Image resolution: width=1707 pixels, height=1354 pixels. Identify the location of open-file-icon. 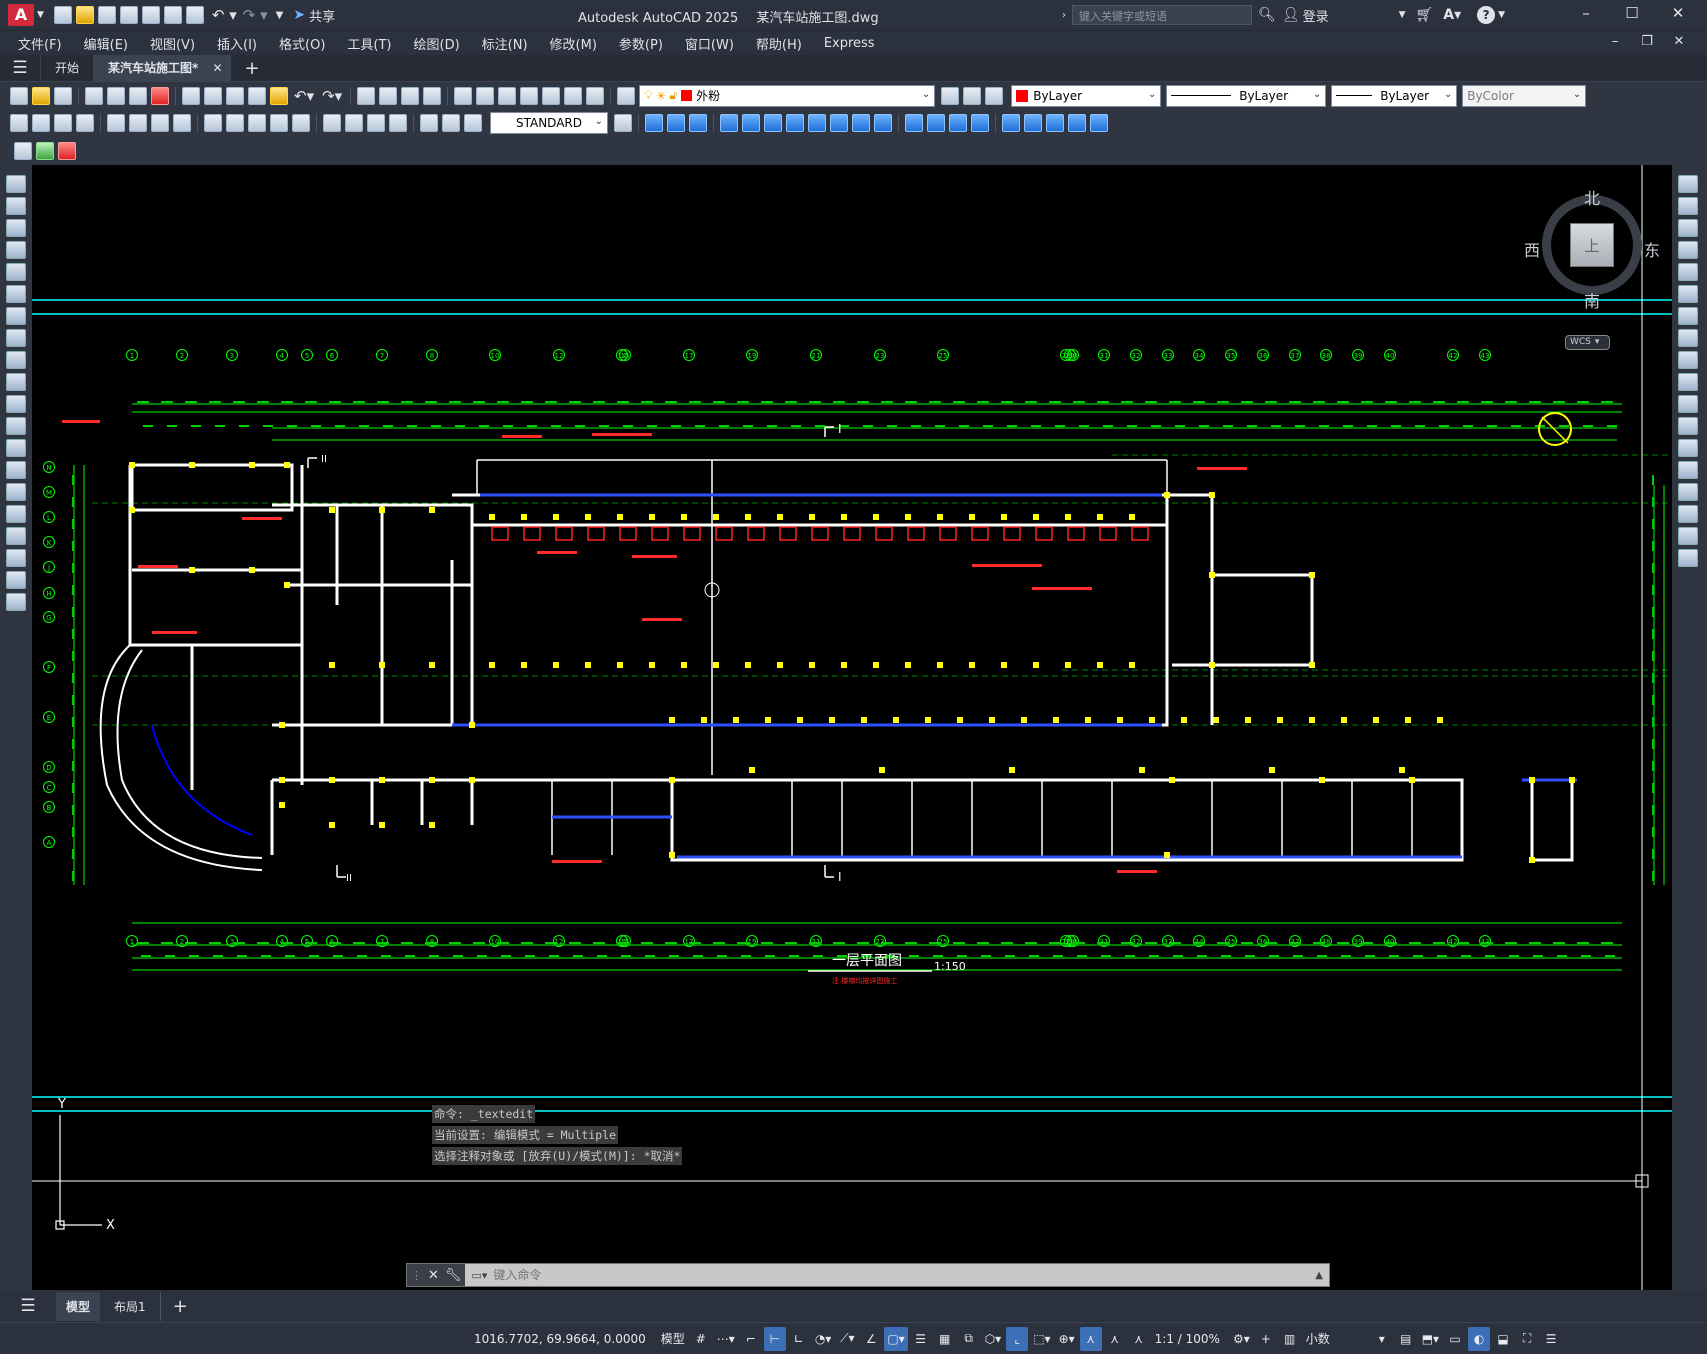
(84, 15).